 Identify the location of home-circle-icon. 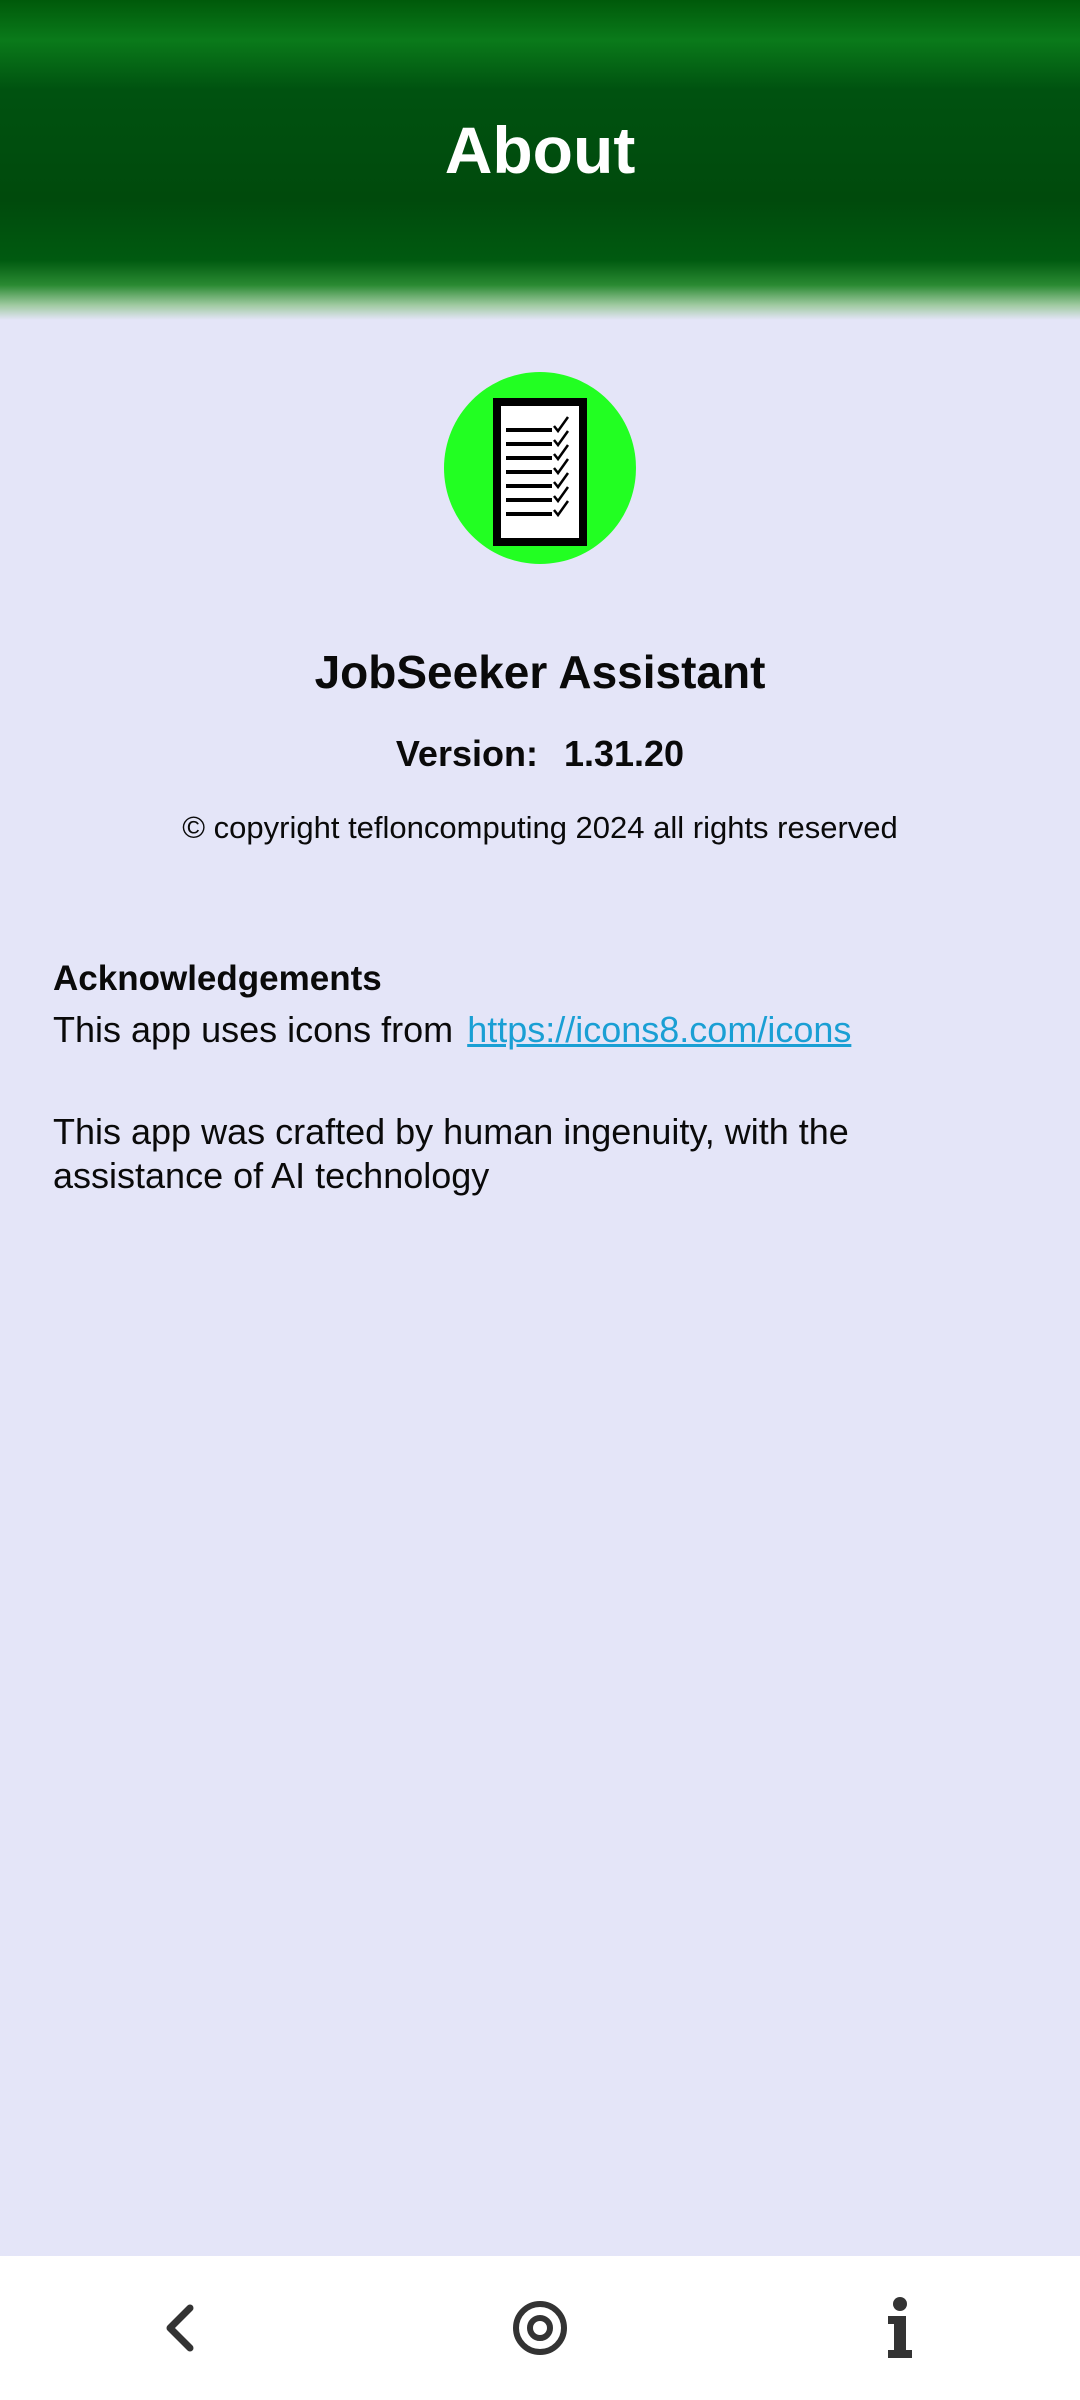
(540, 2328).